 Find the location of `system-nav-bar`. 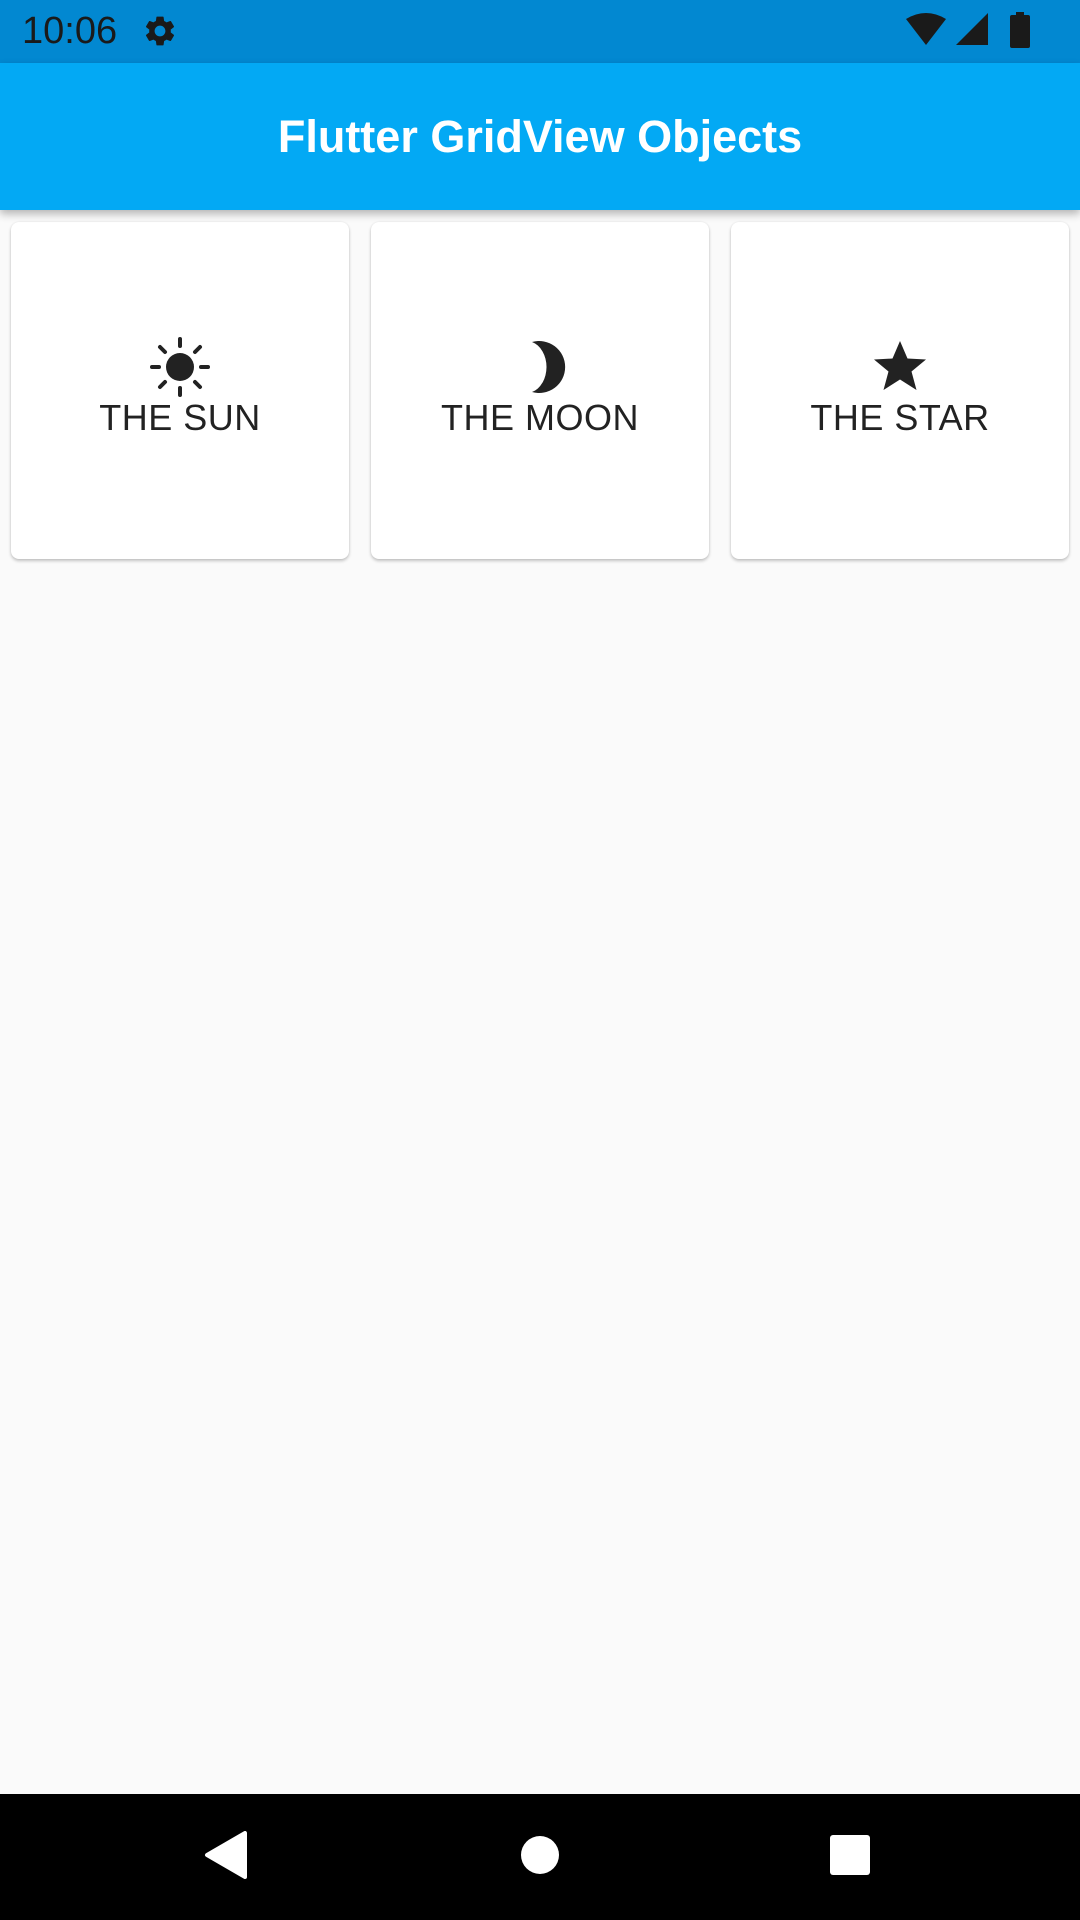

system-nav-bar is located at coordinates (540, 1857).